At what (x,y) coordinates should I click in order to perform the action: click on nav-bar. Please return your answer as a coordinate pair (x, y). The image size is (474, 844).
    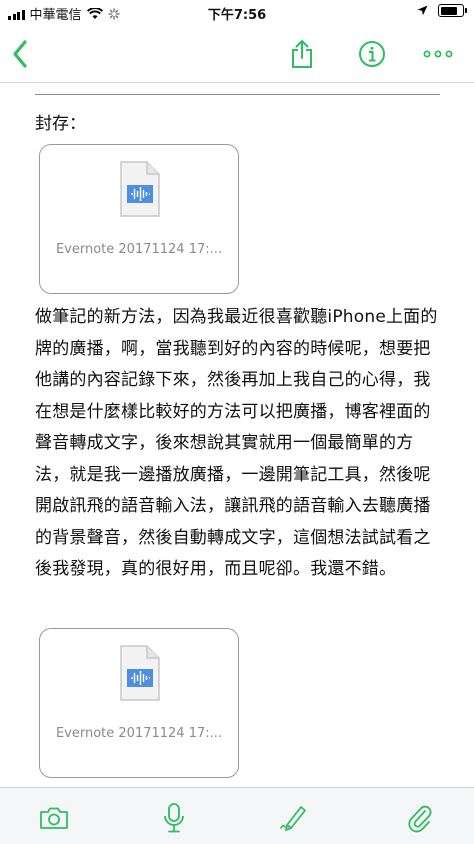
    Looking at the image, I should click on (237, 53).